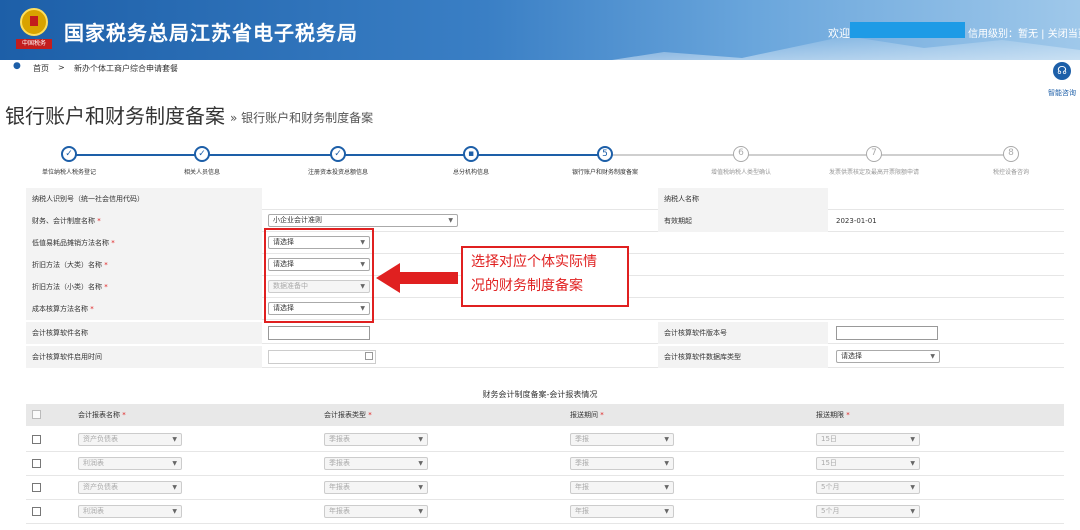 The height and width of the screenshot is (530, 1080). Describe the element at coordinates (376, 439) in the screenshot. I see `report-type-select: 季报表 ▼` at that location.